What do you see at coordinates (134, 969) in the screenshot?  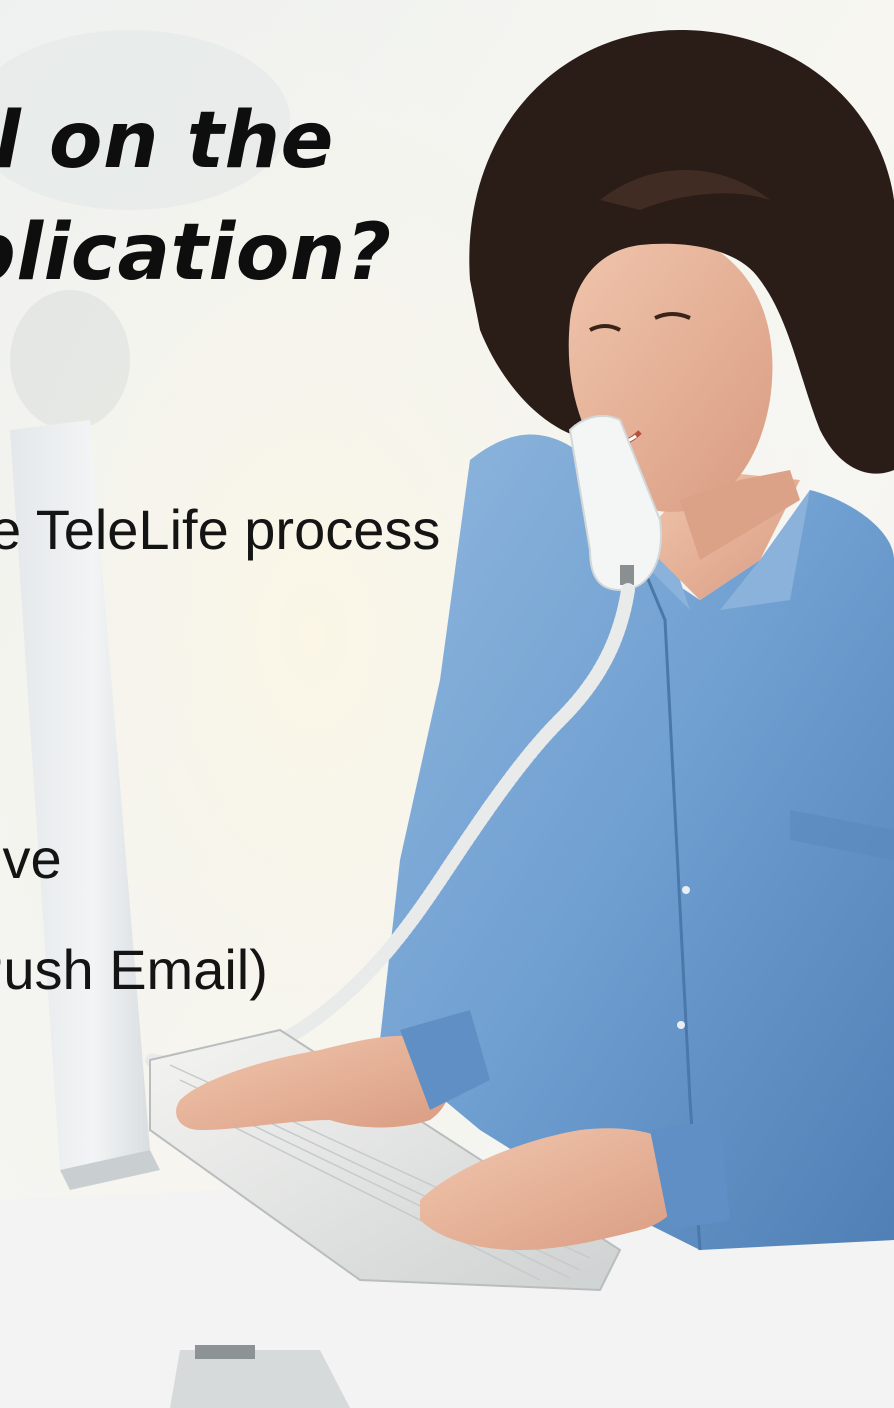 I see `bullet-text-3: Push Email)` at bounding box center [134, 969].